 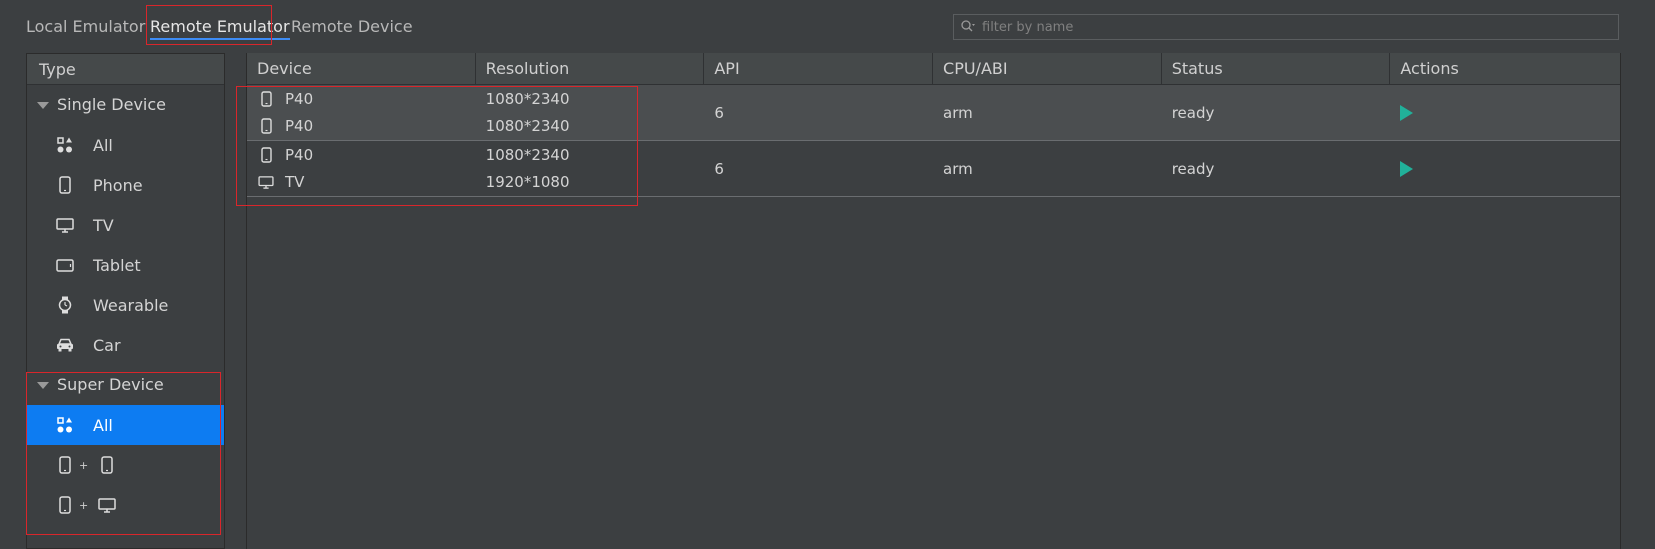 I want to click on sidebar-item-tablet: Tablet, so click(x=125, y=265).